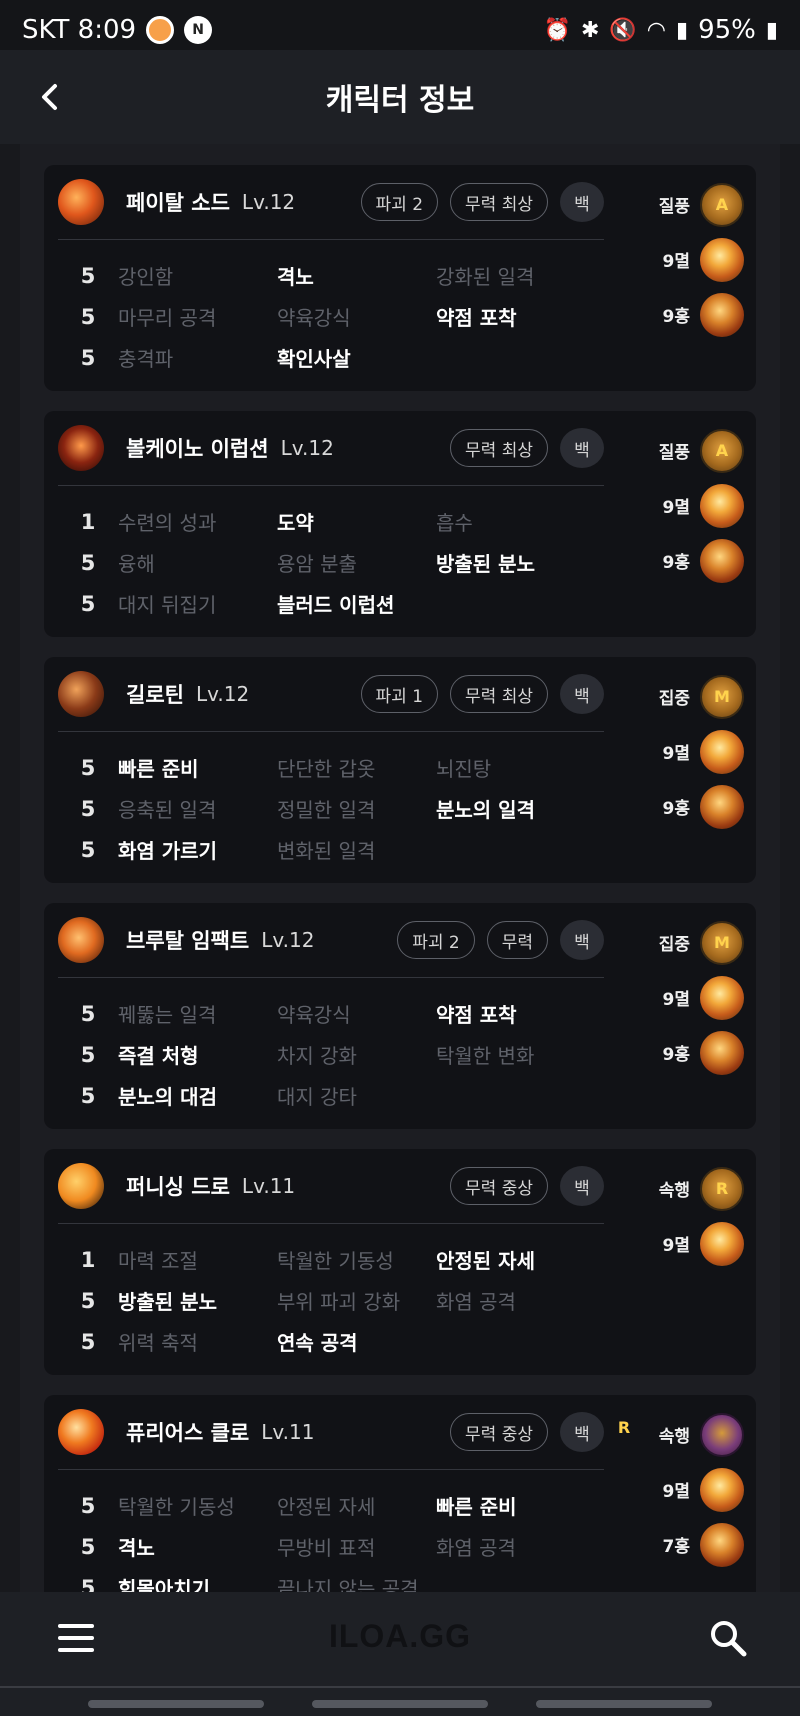 The height and width of the screenshot is (1716, 800). Describe the element at coordinates (331, 1186) in the screenshot. I see `skill-card-header: 퍼니싱 드로 Lv.11 무력 중상 백` at that location.